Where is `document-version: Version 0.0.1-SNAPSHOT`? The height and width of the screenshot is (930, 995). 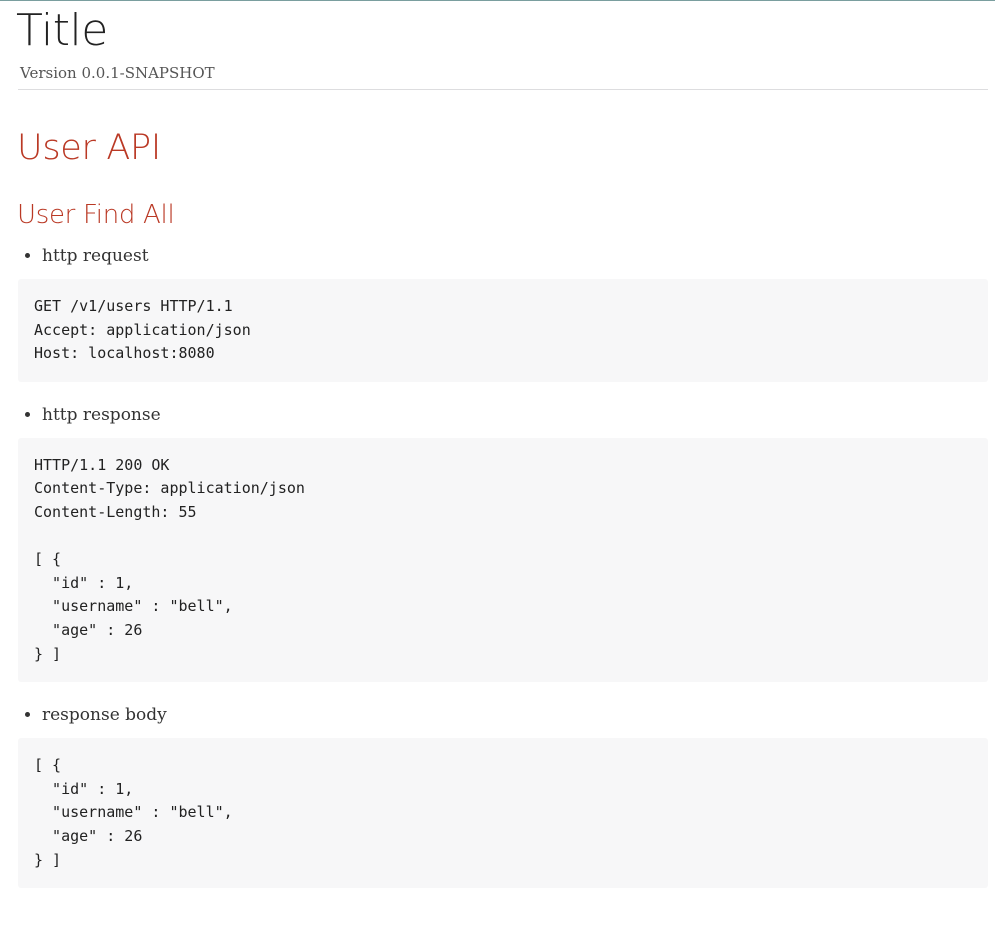
document-version: Version 0.0.1-SNAPSHOT is located at coordinates (117, 73).